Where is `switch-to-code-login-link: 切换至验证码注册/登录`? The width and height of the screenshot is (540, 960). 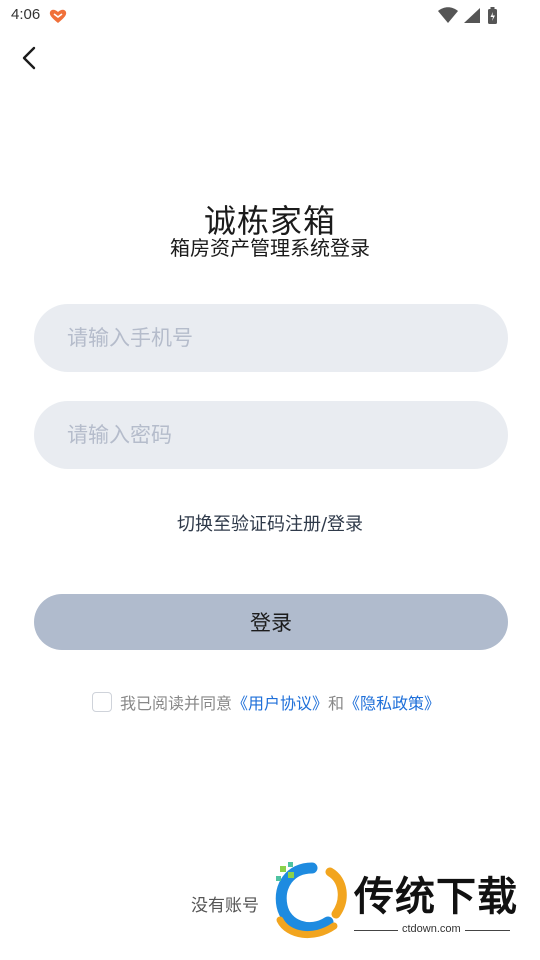 switch-to-code-login-link: 切换至验证码注册/登录 is located at coordinates (270, 523).